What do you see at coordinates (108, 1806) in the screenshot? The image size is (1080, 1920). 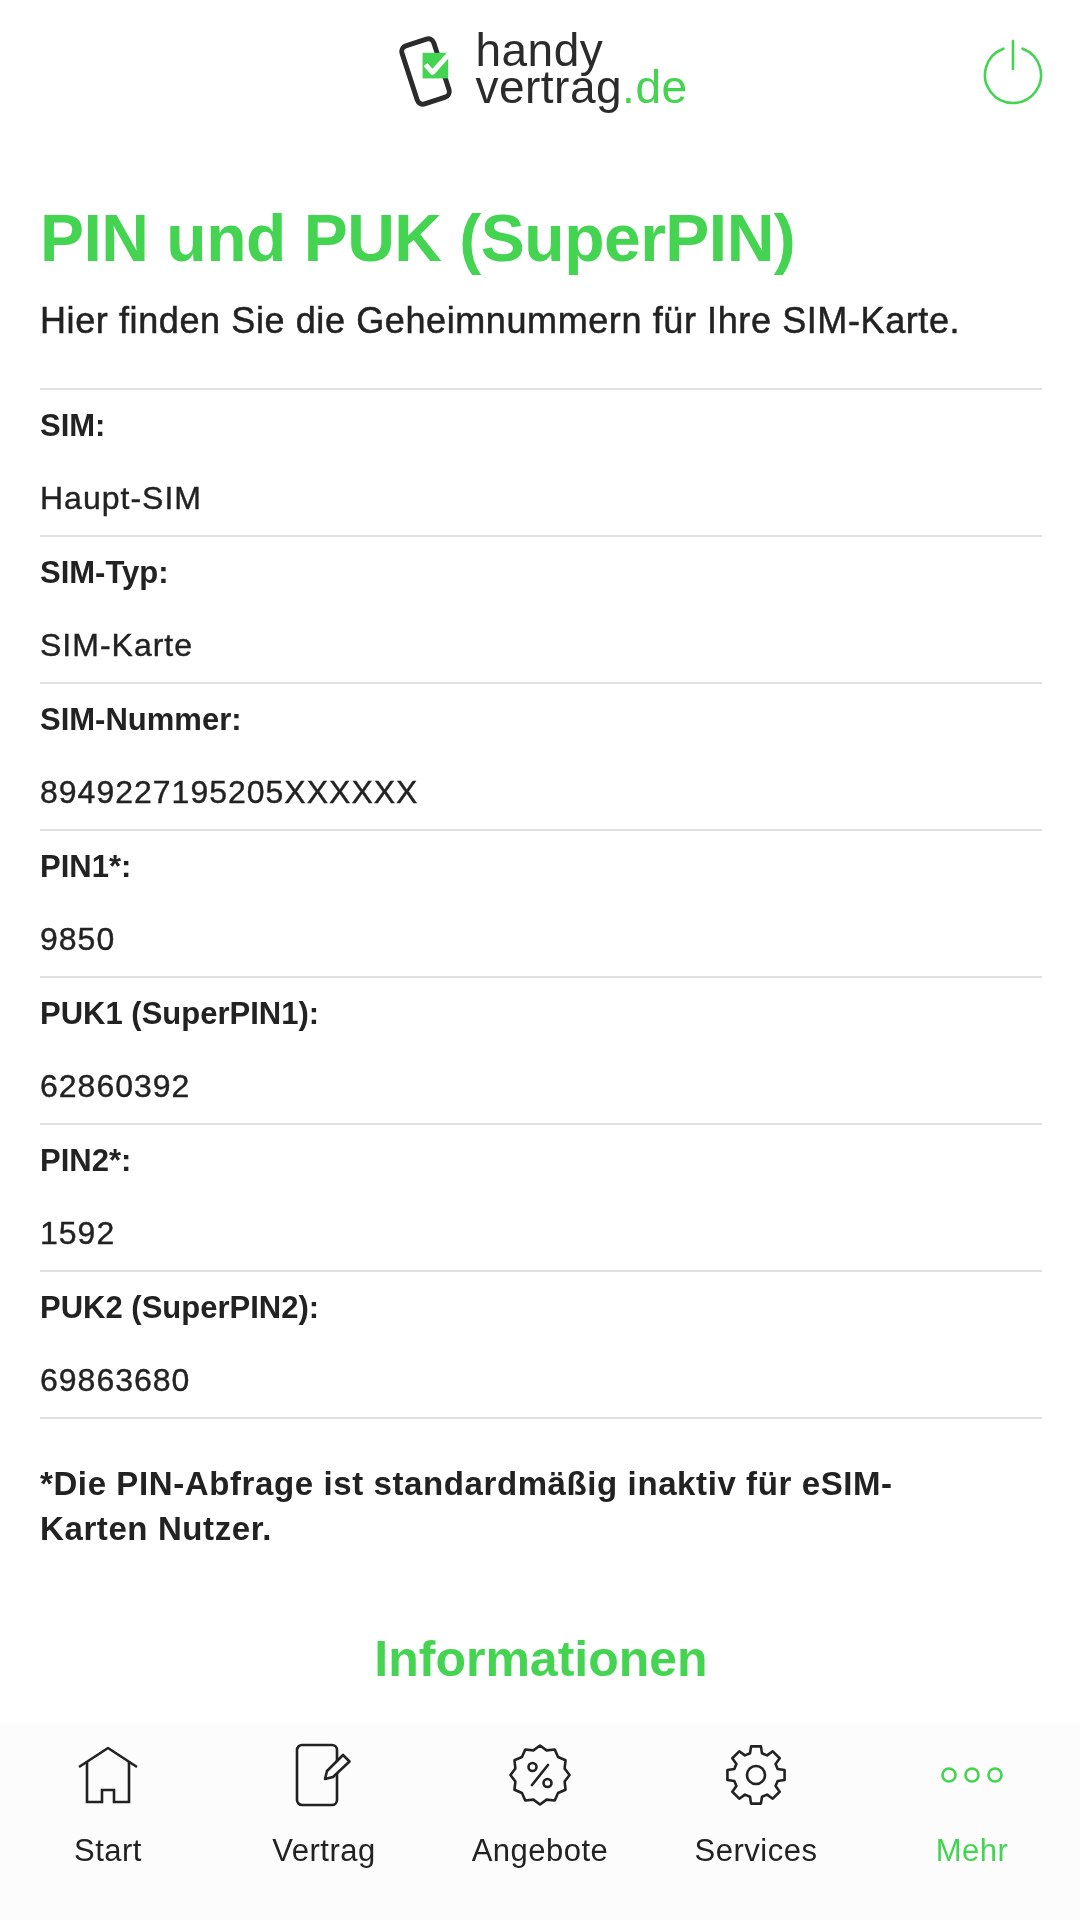 I see `tab-bar-item: Start` at bounding box center [108, 1806].